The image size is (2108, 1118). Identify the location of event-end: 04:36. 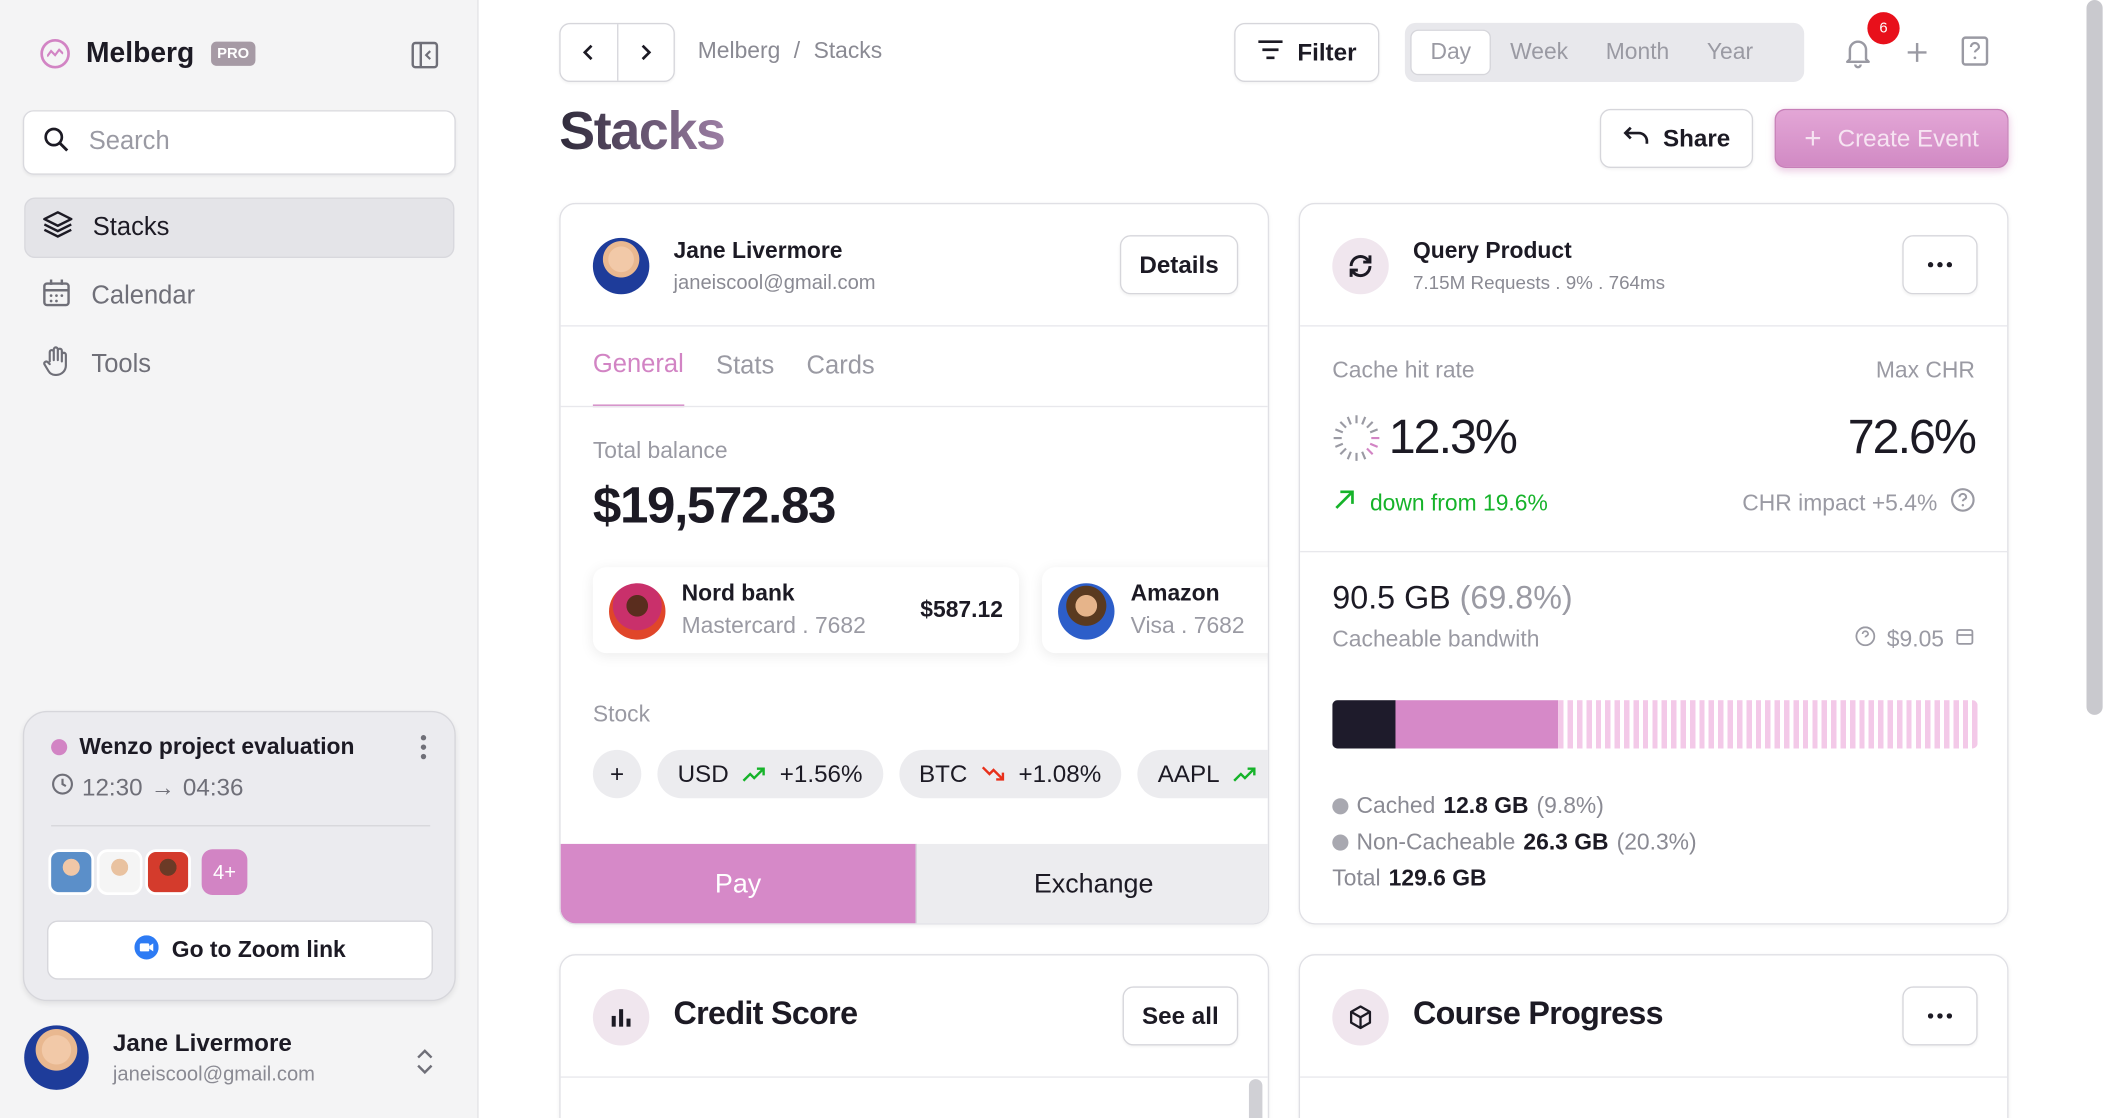
(213, 787).